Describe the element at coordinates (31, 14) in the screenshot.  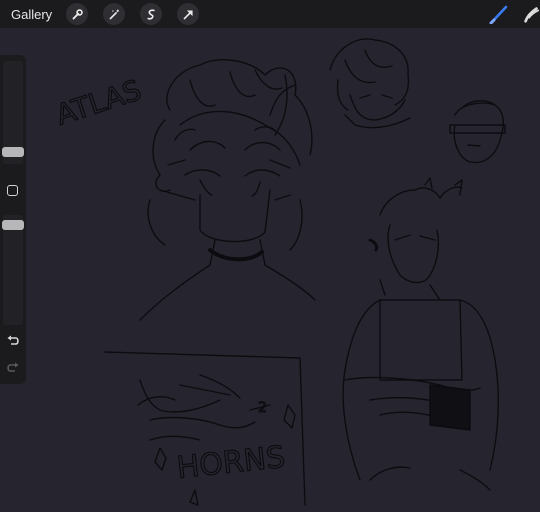
I see `gallery-button: Gallery` at that location.